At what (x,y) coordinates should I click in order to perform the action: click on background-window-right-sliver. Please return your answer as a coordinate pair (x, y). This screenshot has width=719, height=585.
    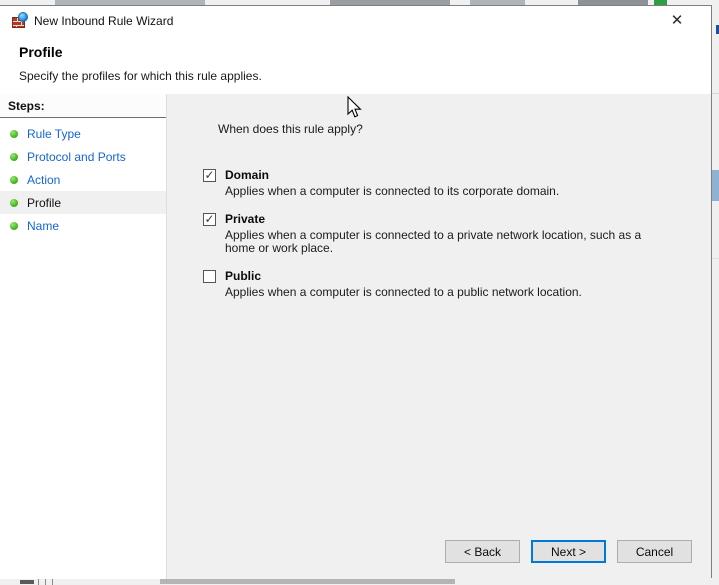
    Looking at the image, I should click on (715, 292).